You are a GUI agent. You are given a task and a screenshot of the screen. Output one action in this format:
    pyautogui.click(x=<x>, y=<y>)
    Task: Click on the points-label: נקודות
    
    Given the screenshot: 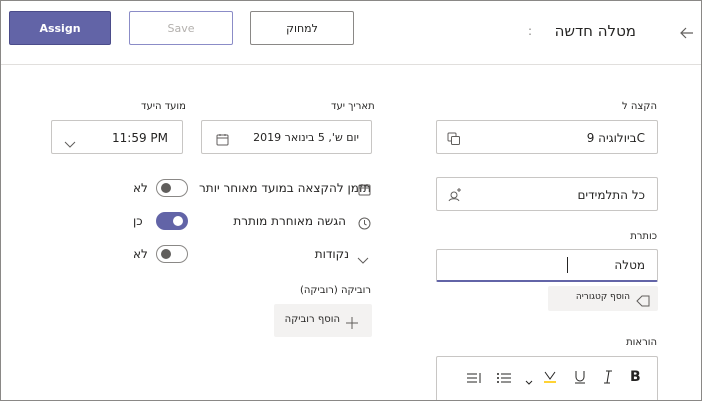 What is the action you would take?
    pyautogui.click(x=331, y=254)
    